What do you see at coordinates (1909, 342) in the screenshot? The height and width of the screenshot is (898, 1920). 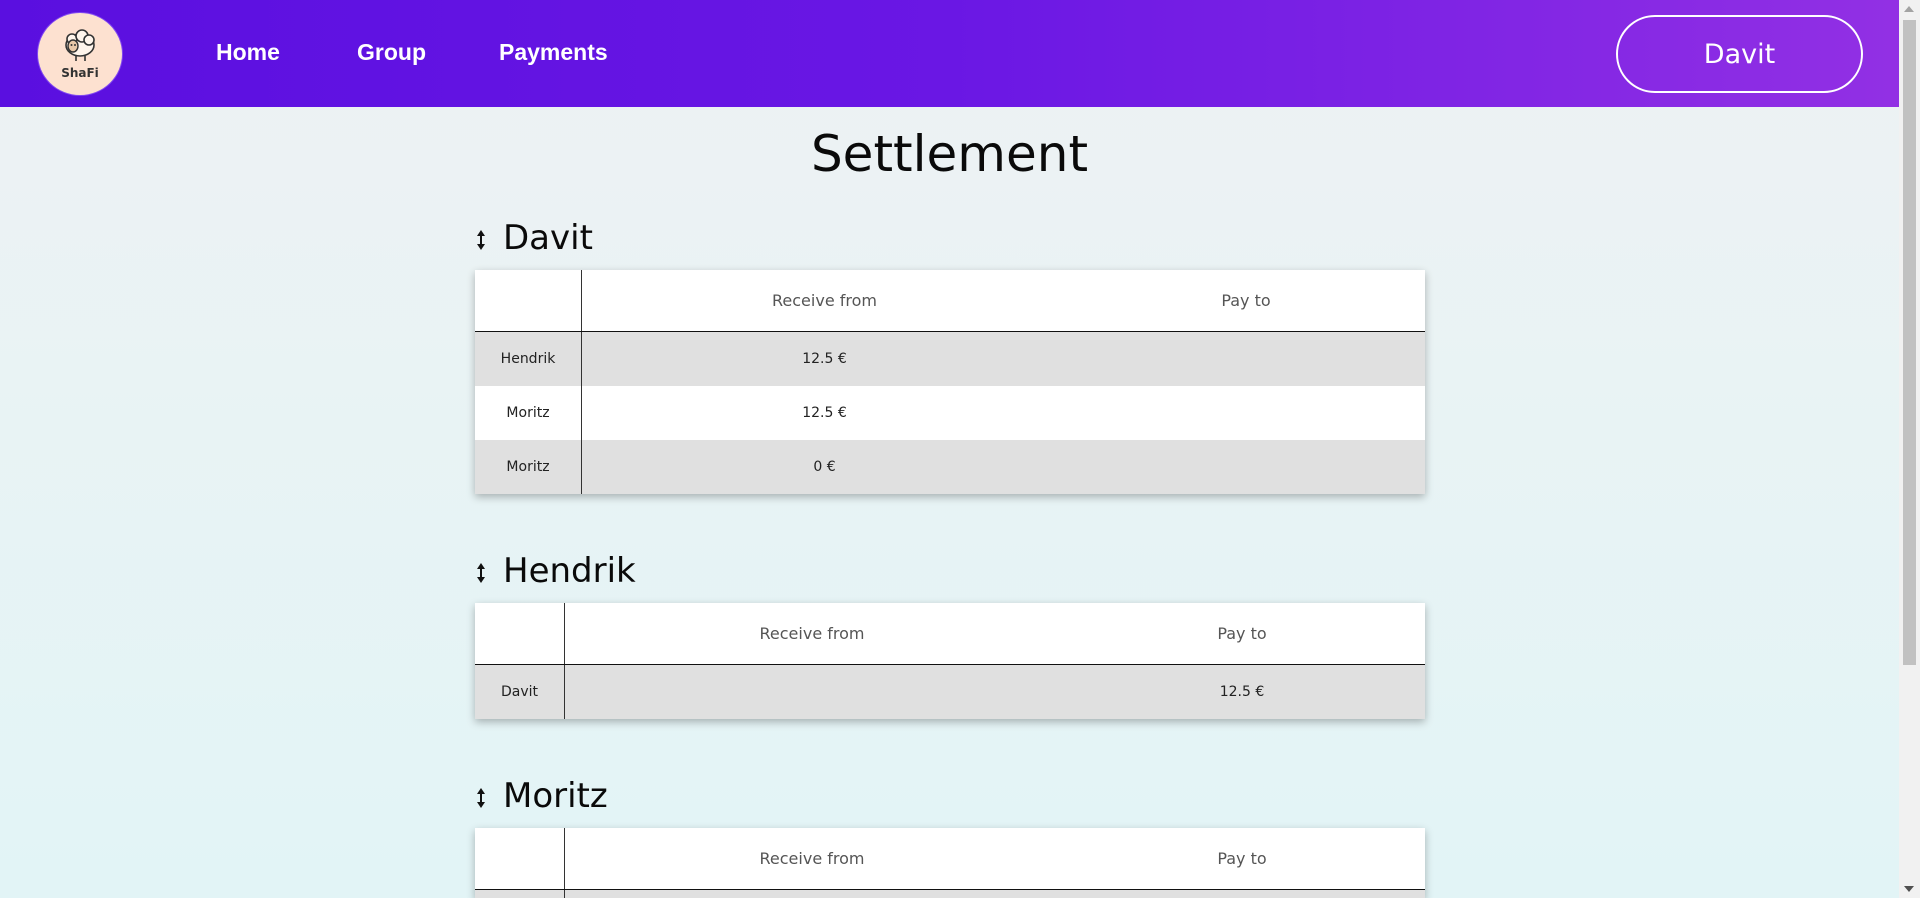 I see `scroll-thumb` at bounding box center [1909, 342].